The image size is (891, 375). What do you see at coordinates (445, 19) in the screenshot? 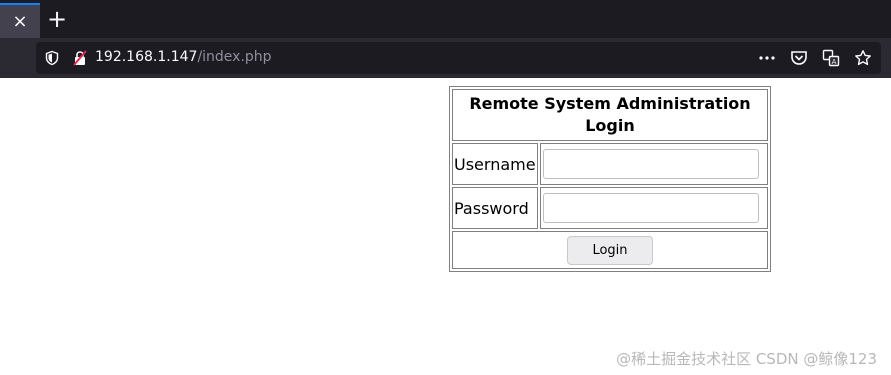
I see `tab-strip: × +` at bounding box center [445, 19].